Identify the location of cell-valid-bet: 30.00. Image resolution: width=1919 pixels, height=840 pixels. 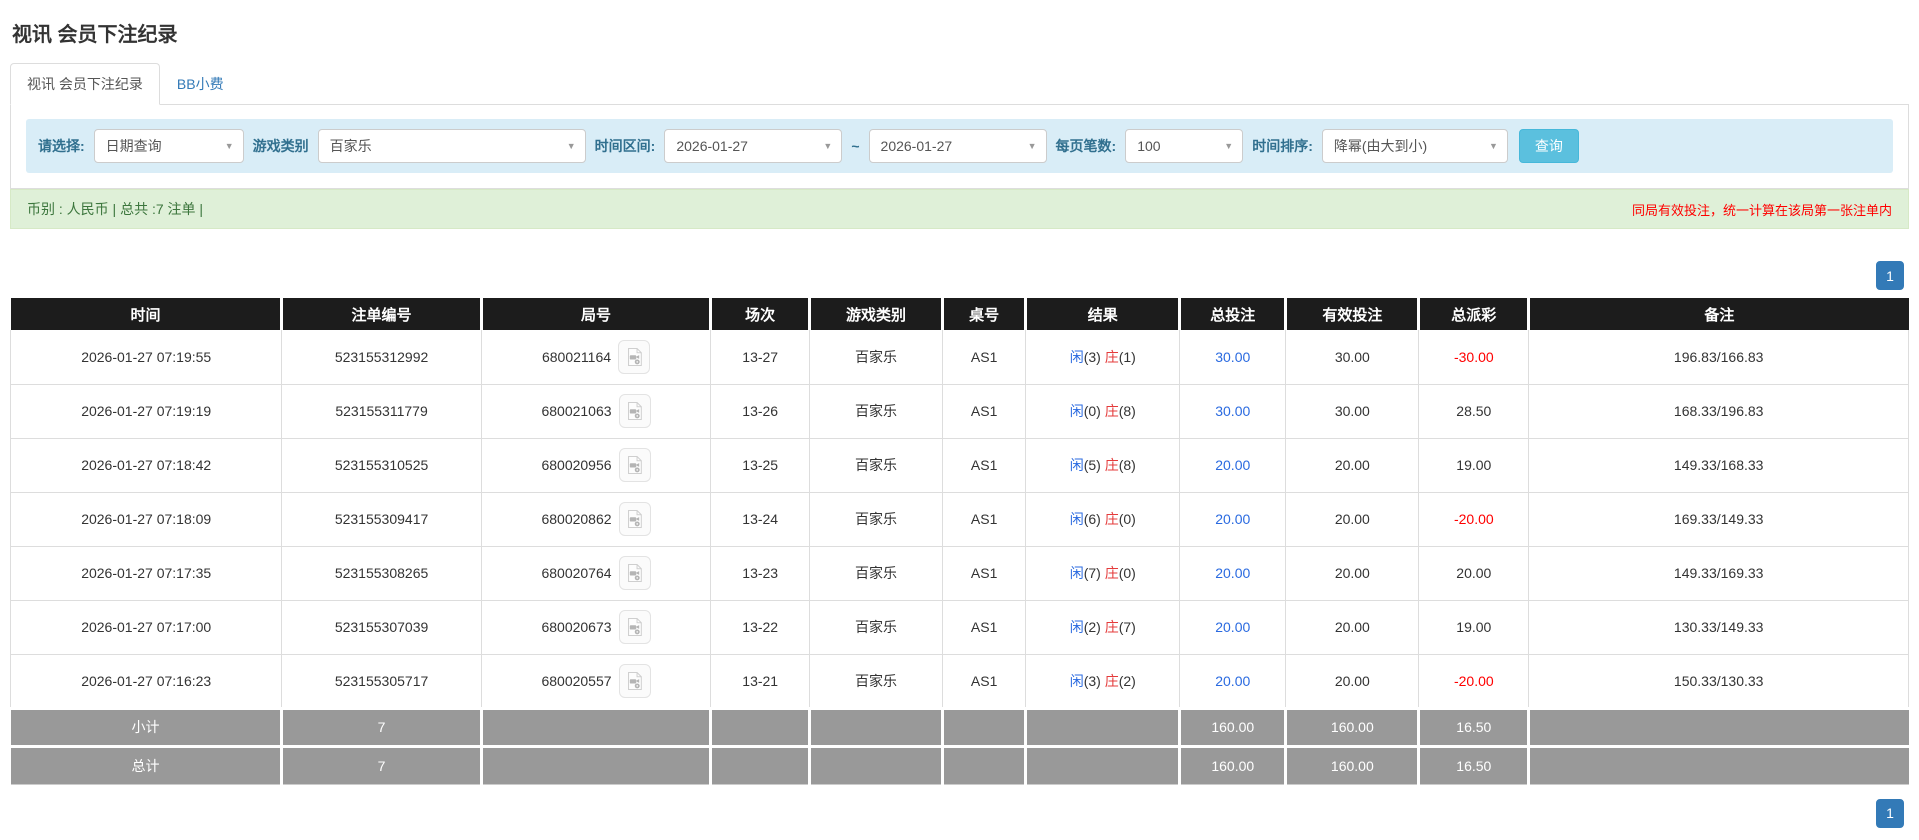
(1352, 357).